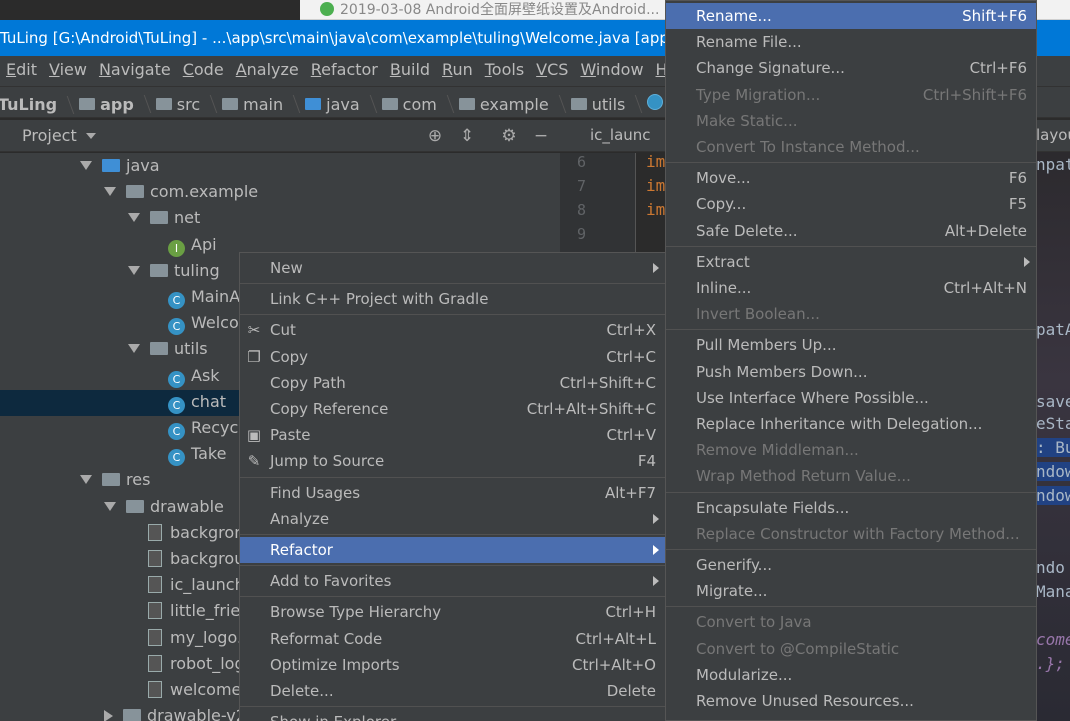 Image resolution: width=1070 pixels, height=721 pixels. I want to click on menu-item-jump-to-source: ✎ Jump to Source F4, so click(452, 461).